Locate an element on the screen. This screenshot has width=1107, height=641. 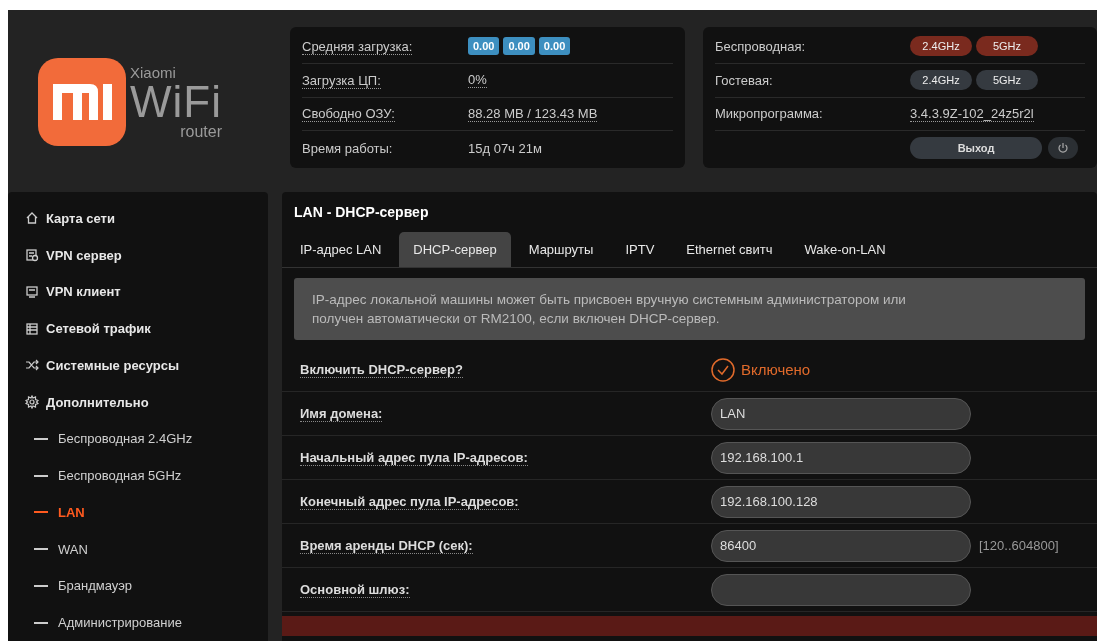
sidebar-item: VPN клиент is located at coordinates (138, 292).